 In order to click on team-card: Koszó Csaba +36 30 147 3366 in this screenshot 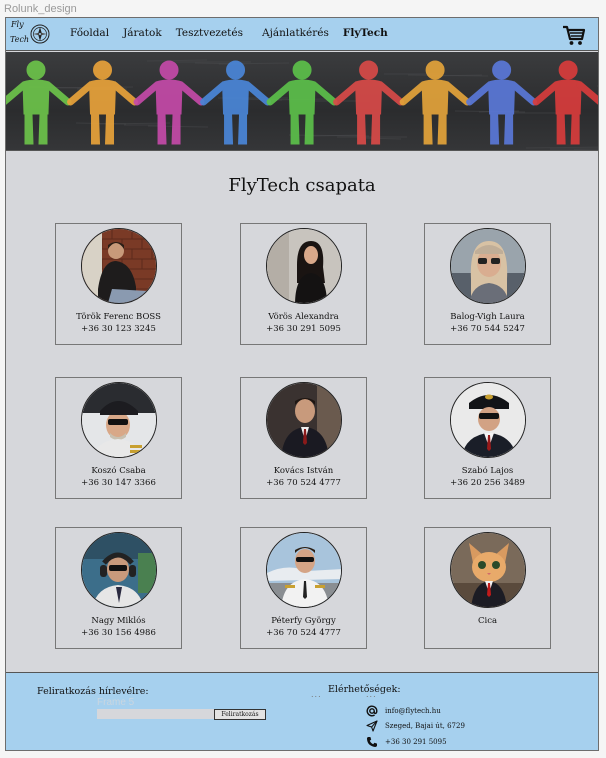, I will do `click(118, 438)`.